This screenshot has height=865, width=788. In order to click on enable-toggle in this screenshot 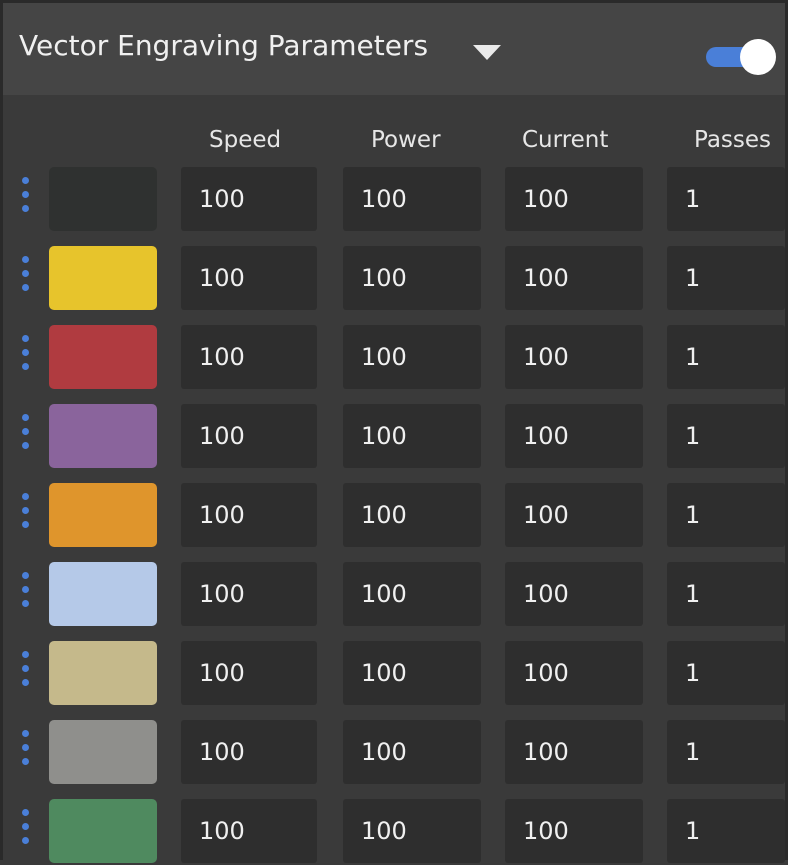, I will do `click(741, 57)`.